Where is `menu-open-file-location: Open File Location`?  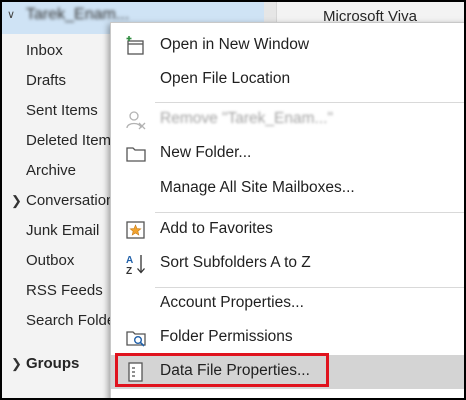
menu-open-file-location: Open File Location is located at coordinates (287, 80).